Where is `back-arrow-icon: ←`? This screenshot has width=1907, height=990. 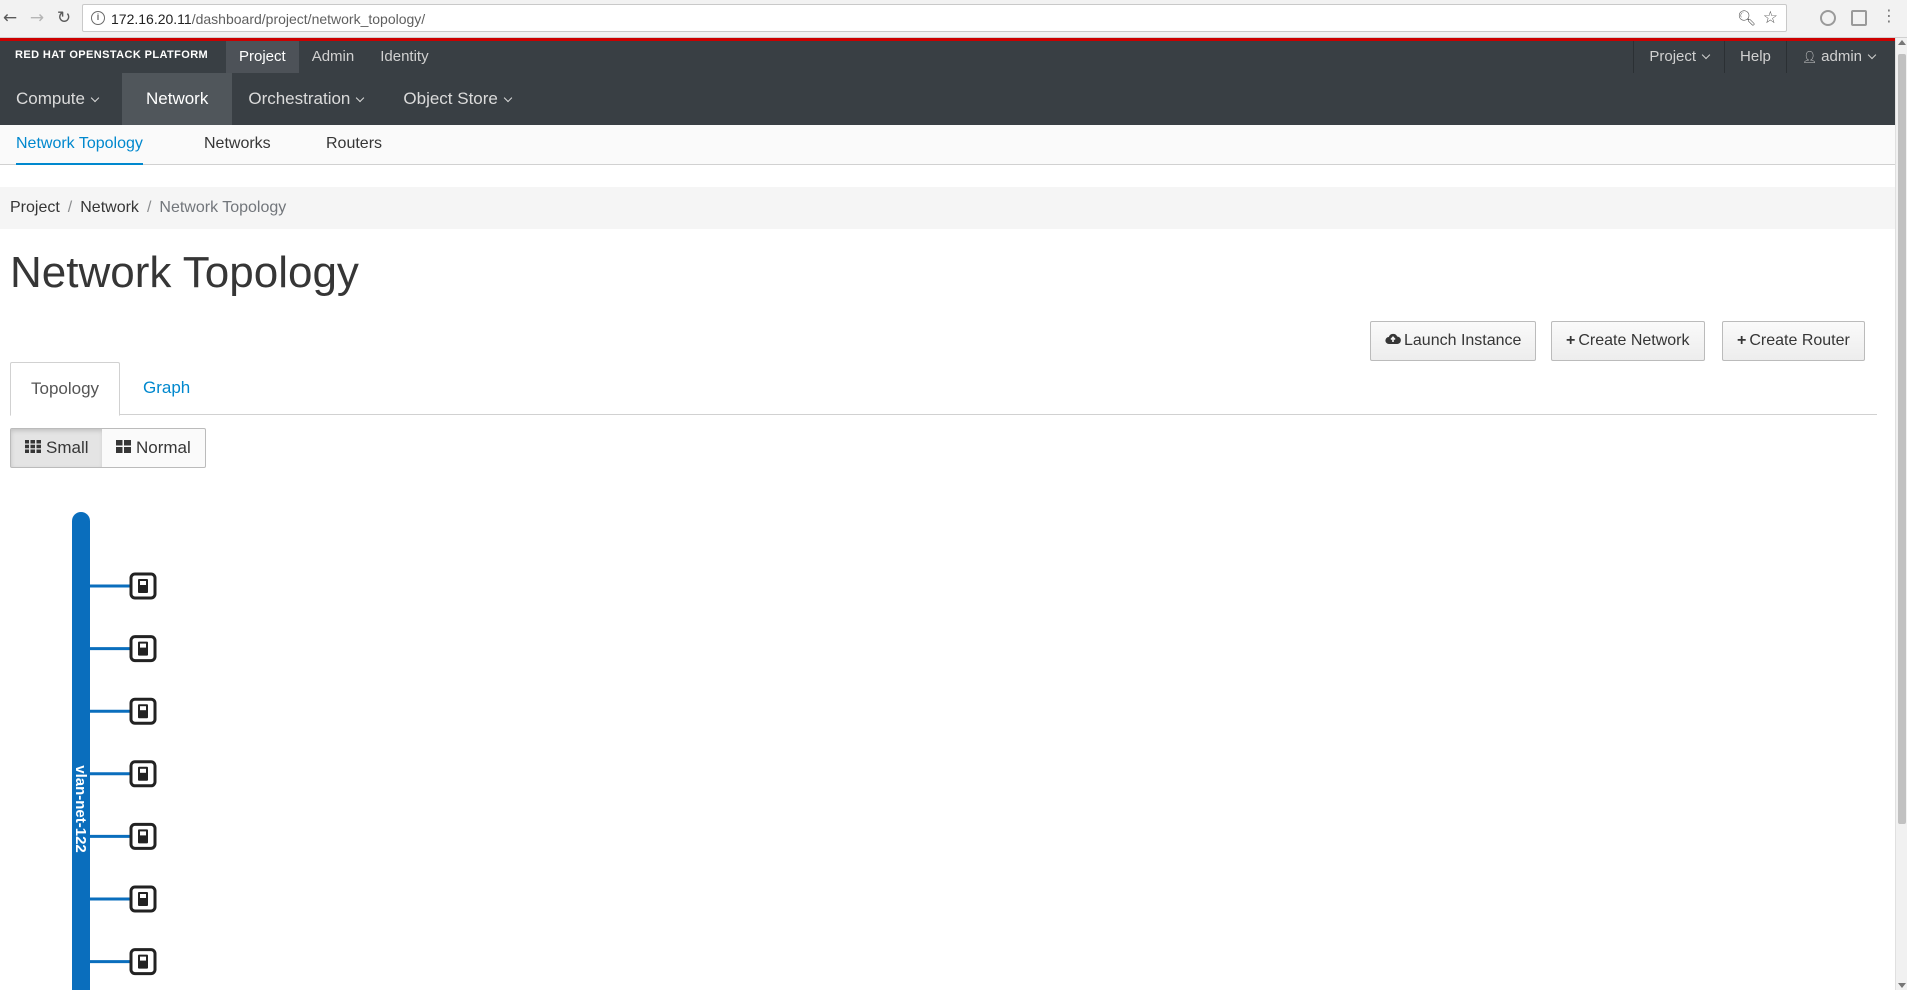 back-arrow-icon: ← is located at coordinates (10, 18).